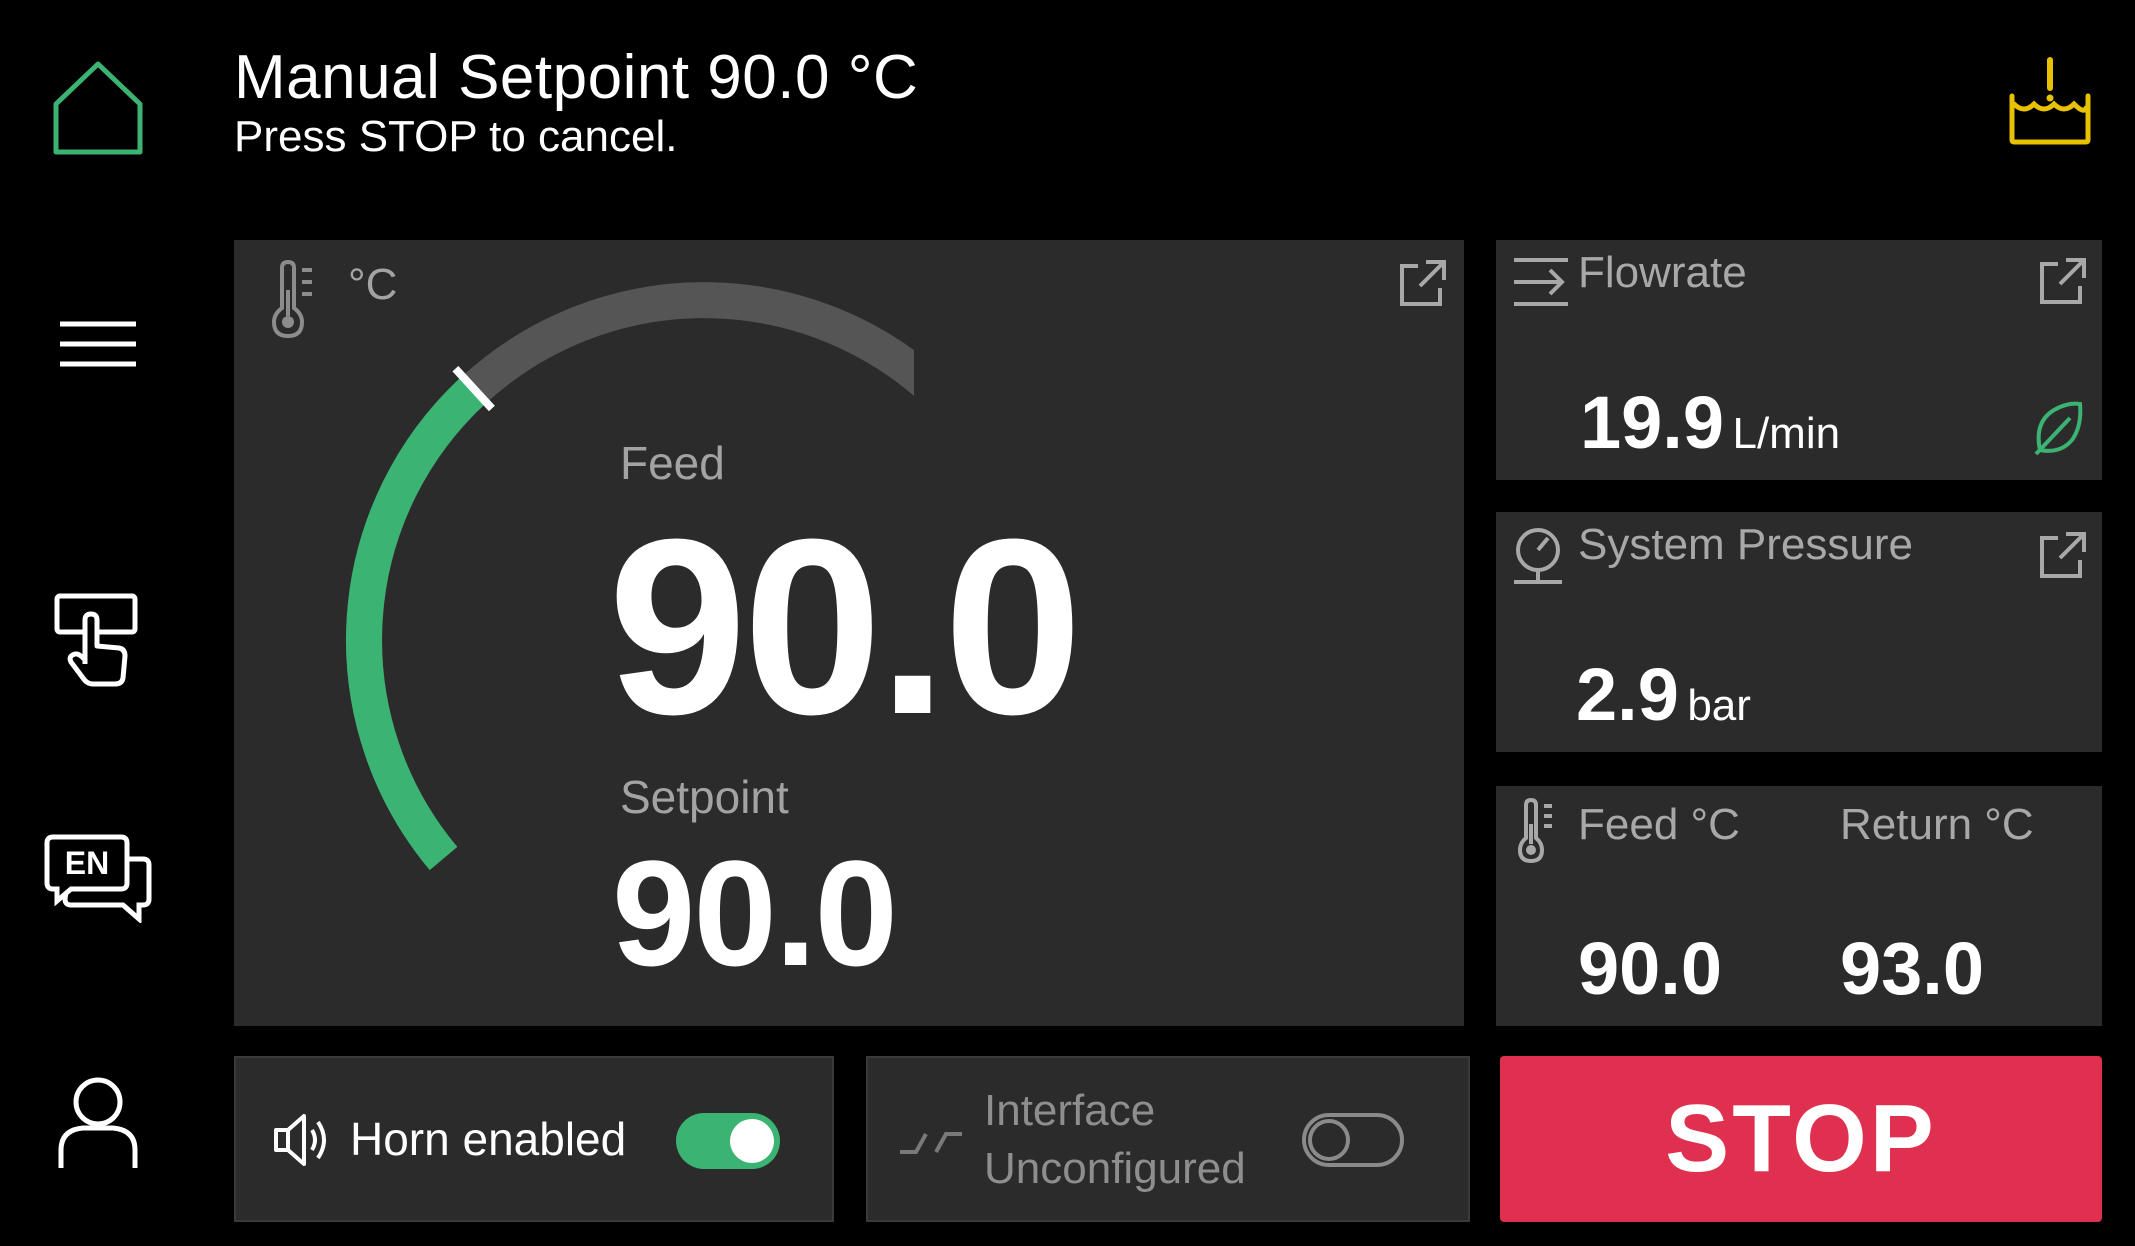 This screenshot has height=1246, width=2135. Describe the element at coordinates (576, 77) in the screenshot. I see `page-title: Manual Setpoint 90.0 °C` at that location.